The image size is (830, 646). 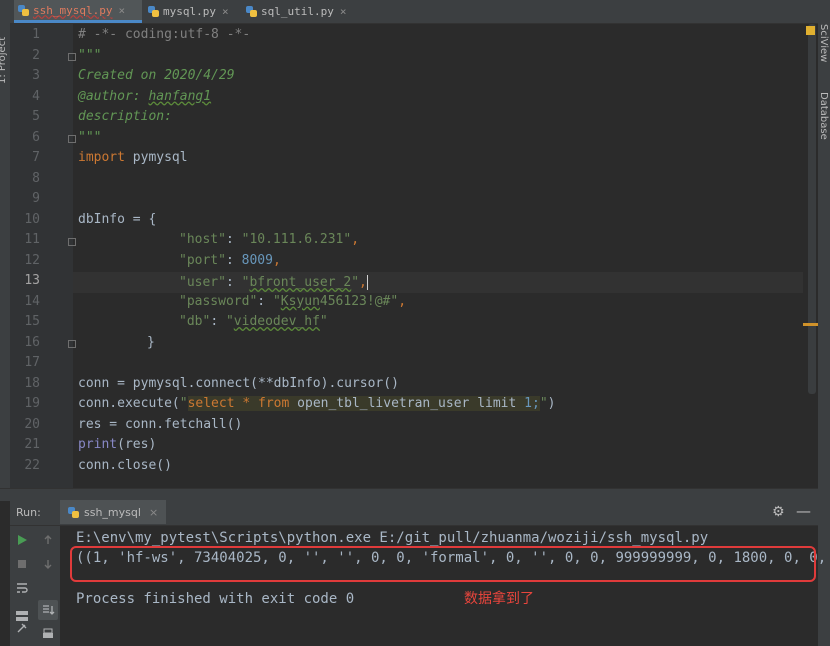 I want to click on line-number: 19, so click(x=32, y=403).